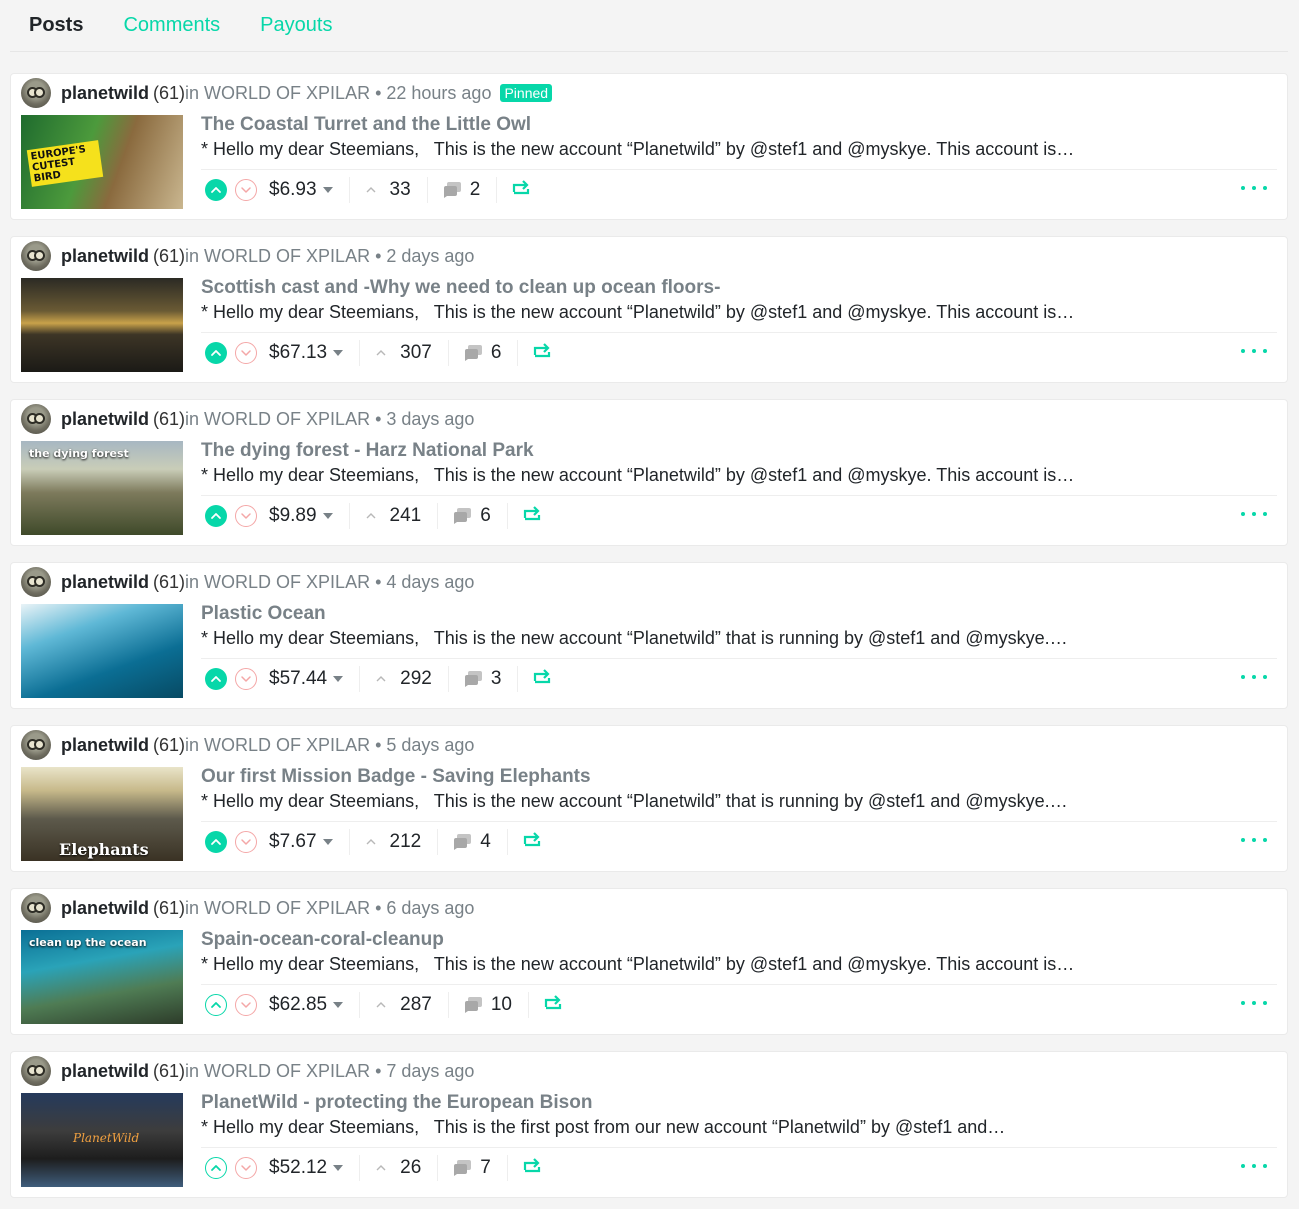 The height and width of the screenshot is (1209, 1299). Describe the element at coordinates (301, 516) in the screenshot. I see `payout-dropdown: $9.89` at that location.